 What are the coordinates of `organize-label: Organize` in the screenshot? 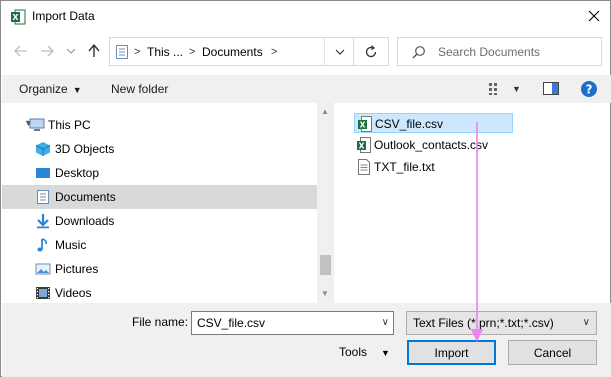 It's located at (43, 89).